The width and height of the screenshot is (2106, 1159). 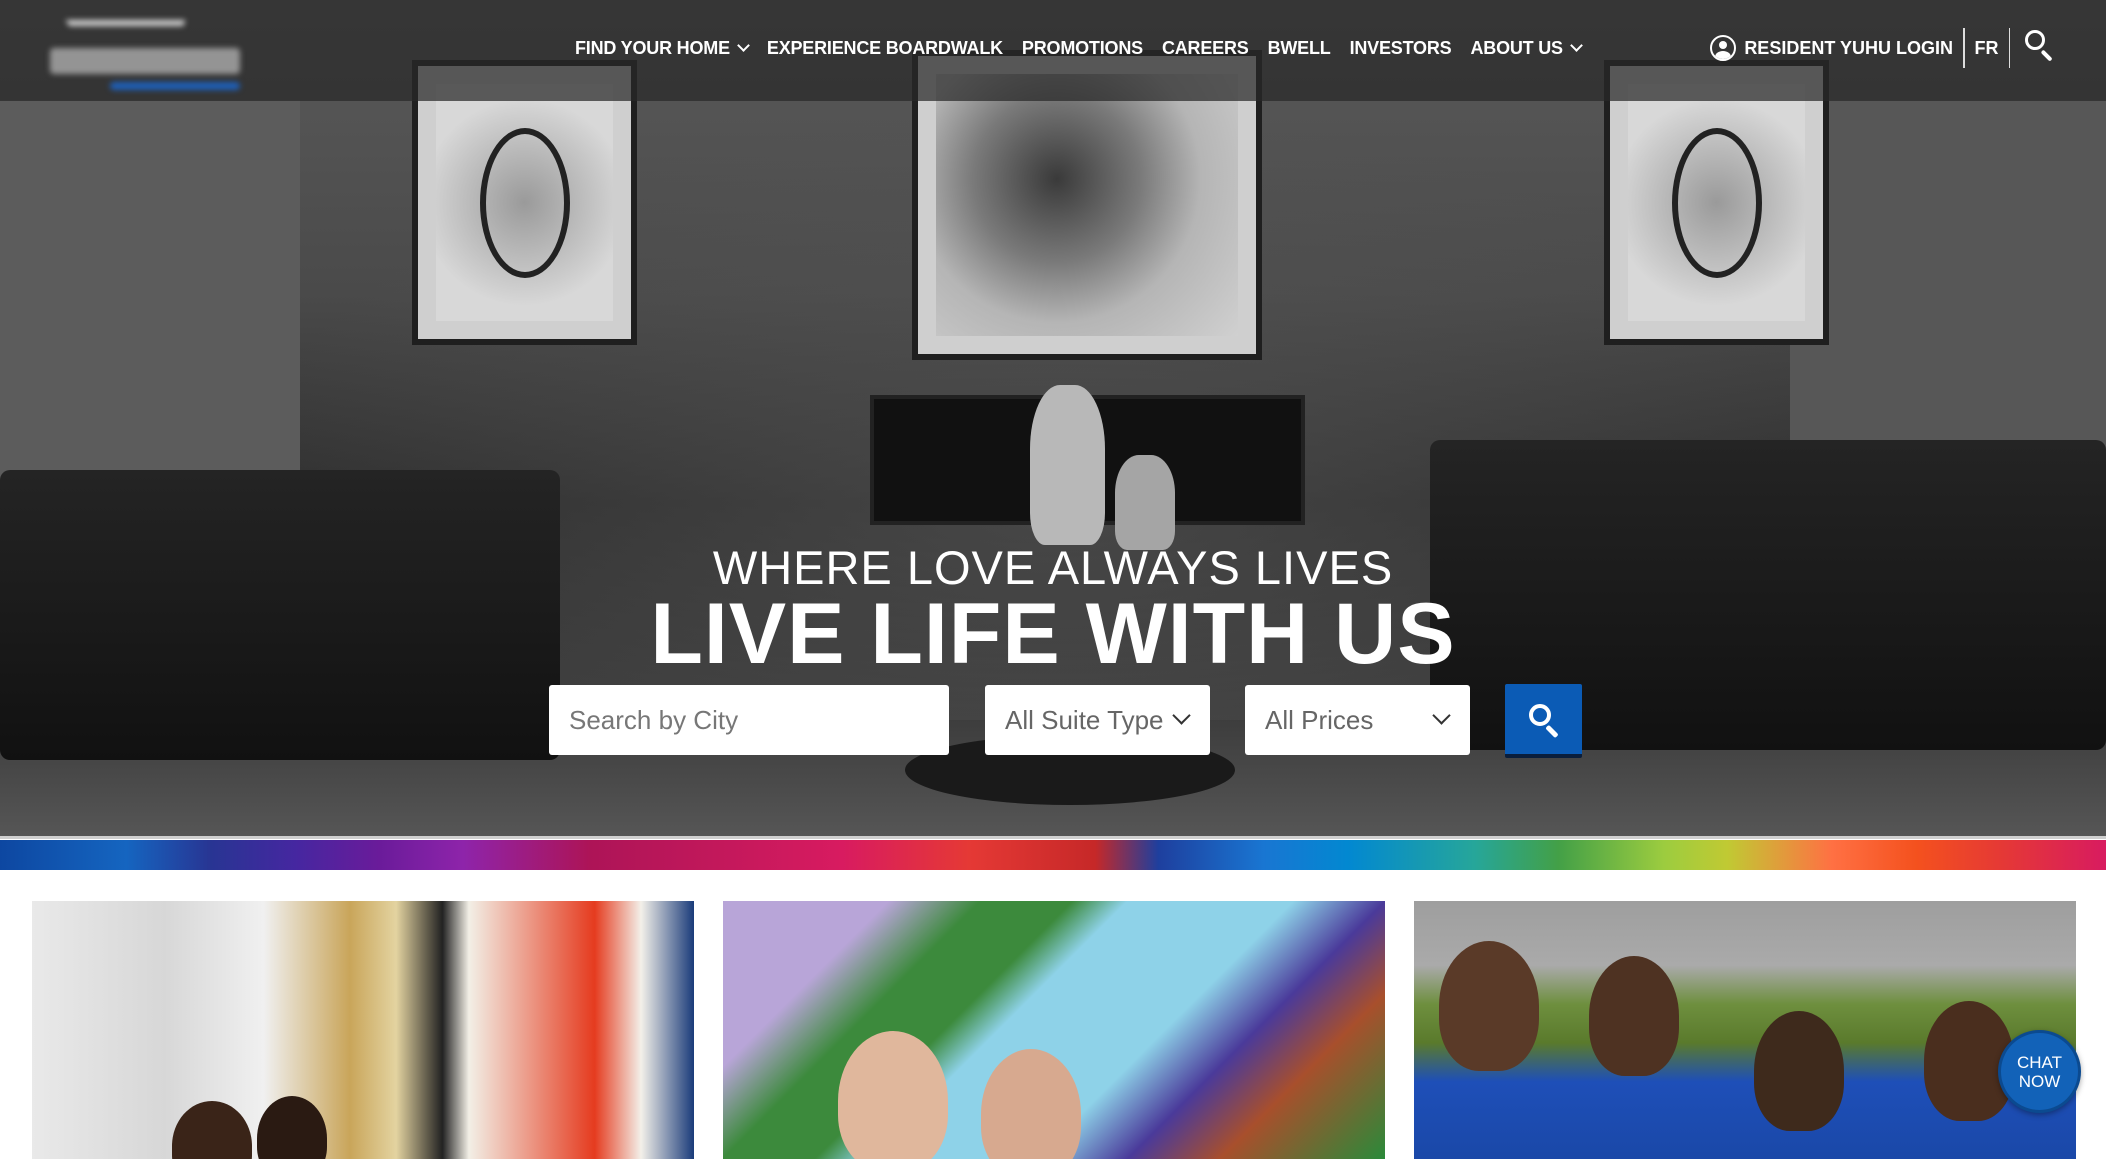 I want to click on nav-bwell-label: BWELL, so click(x=1299, y=47).